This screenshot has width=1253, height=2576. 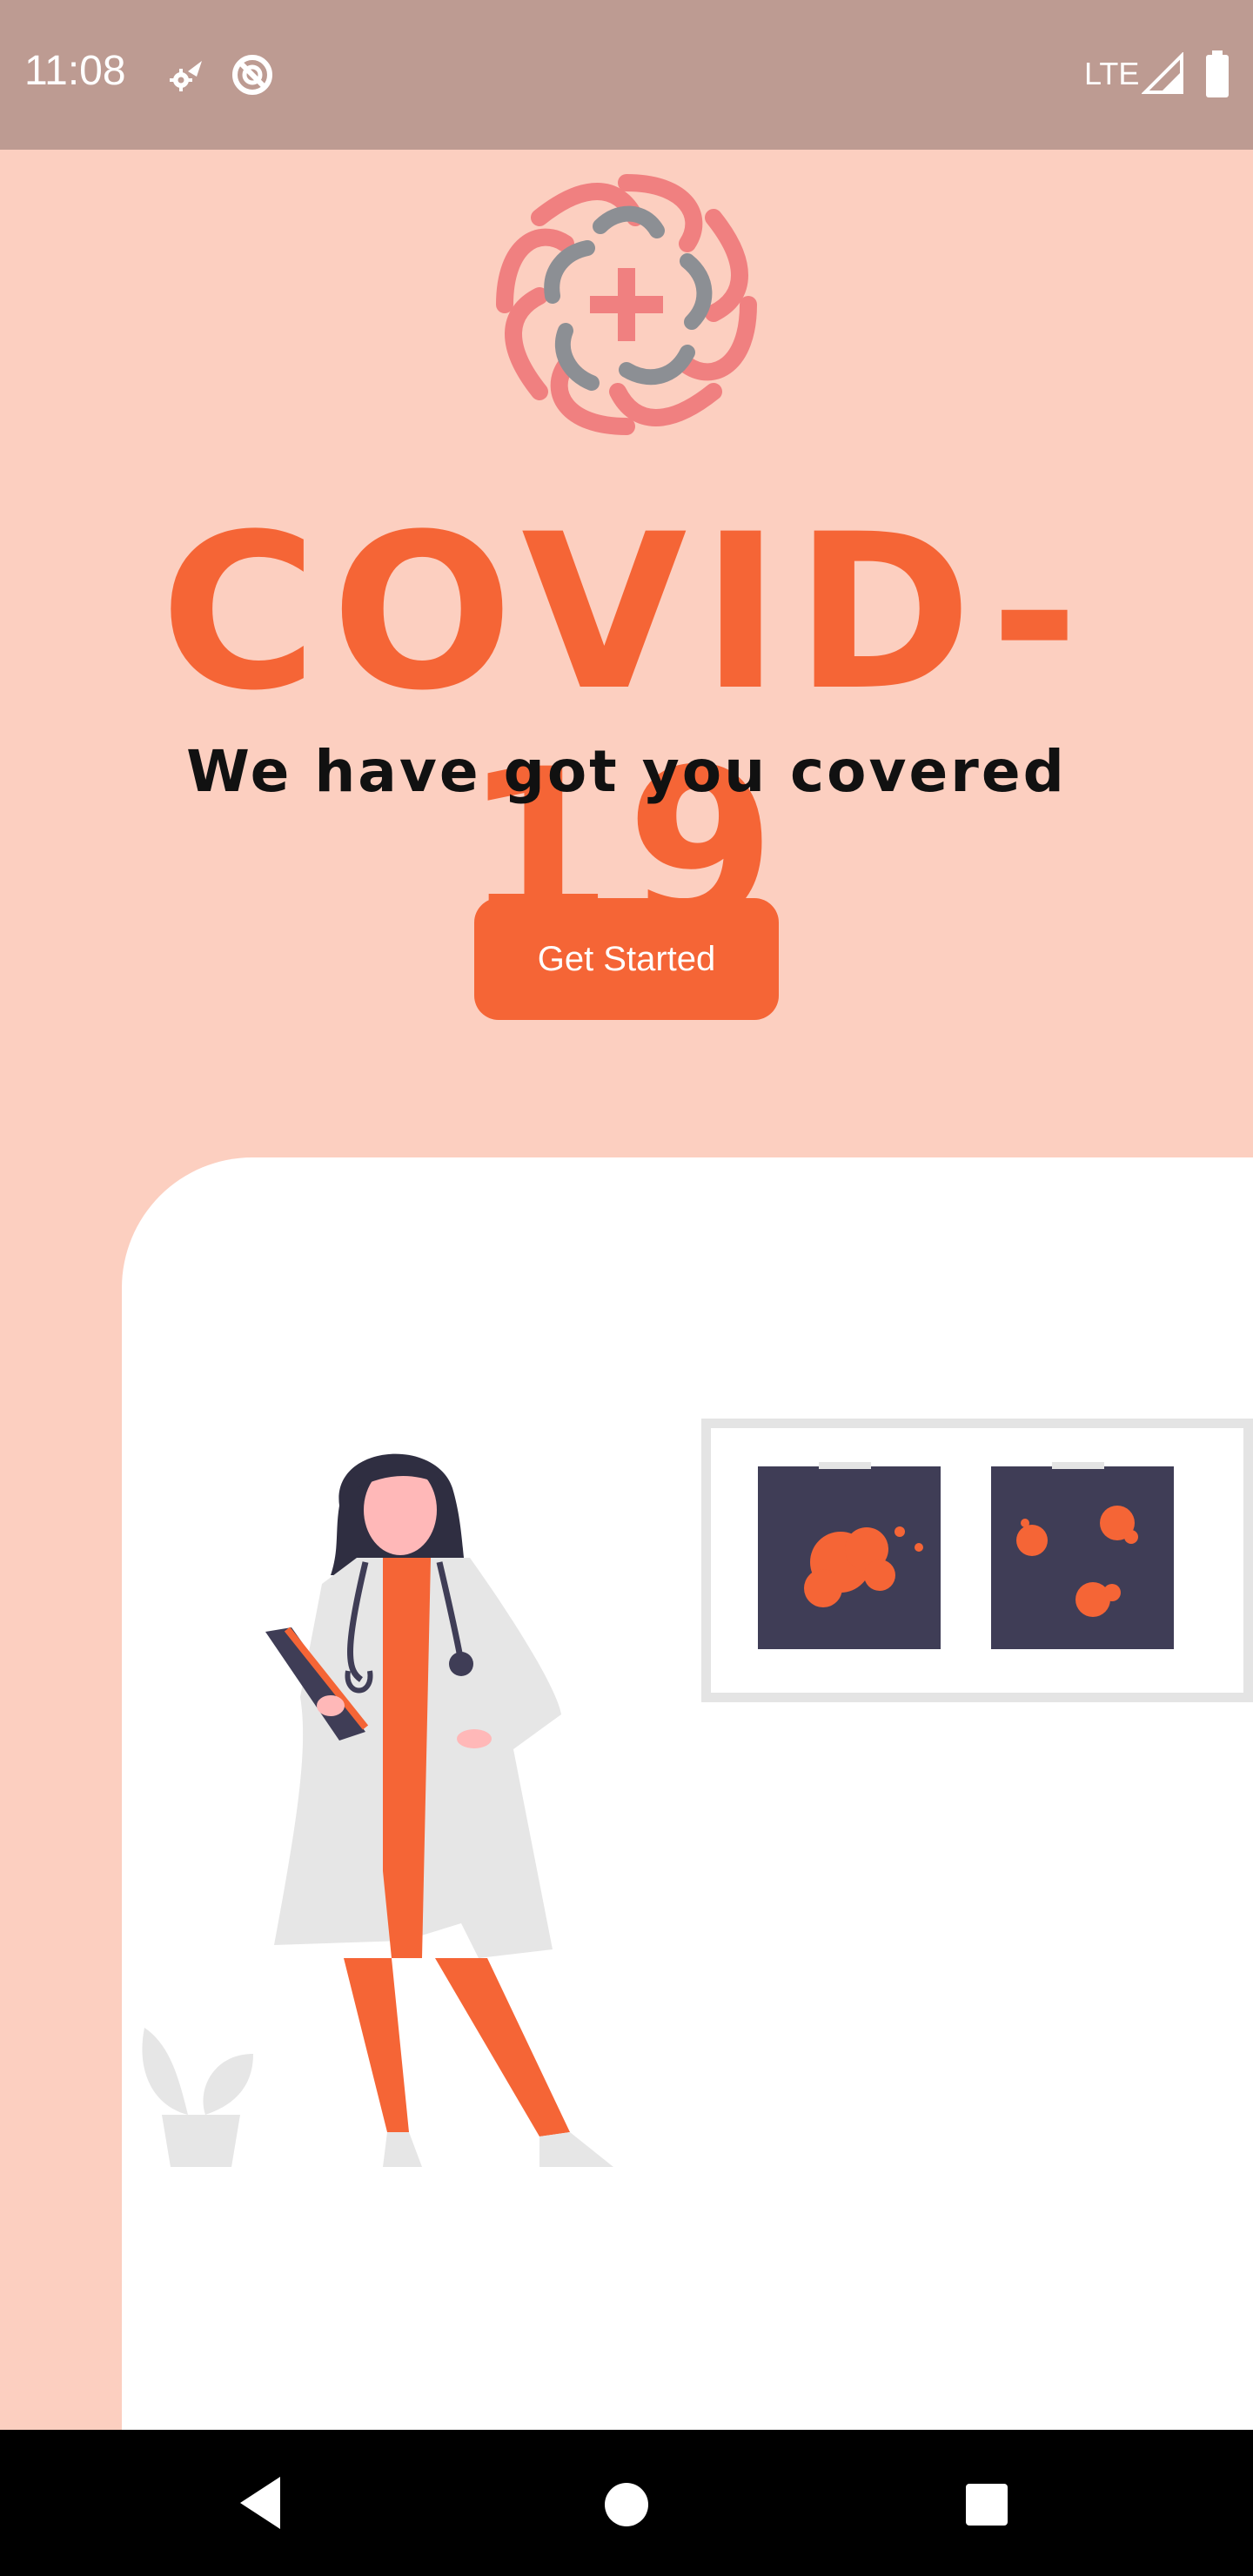 What do you see at coordinates (1162, 73) in the screenshot?
I see `signal-icon` at bounding box center [1162, 73].